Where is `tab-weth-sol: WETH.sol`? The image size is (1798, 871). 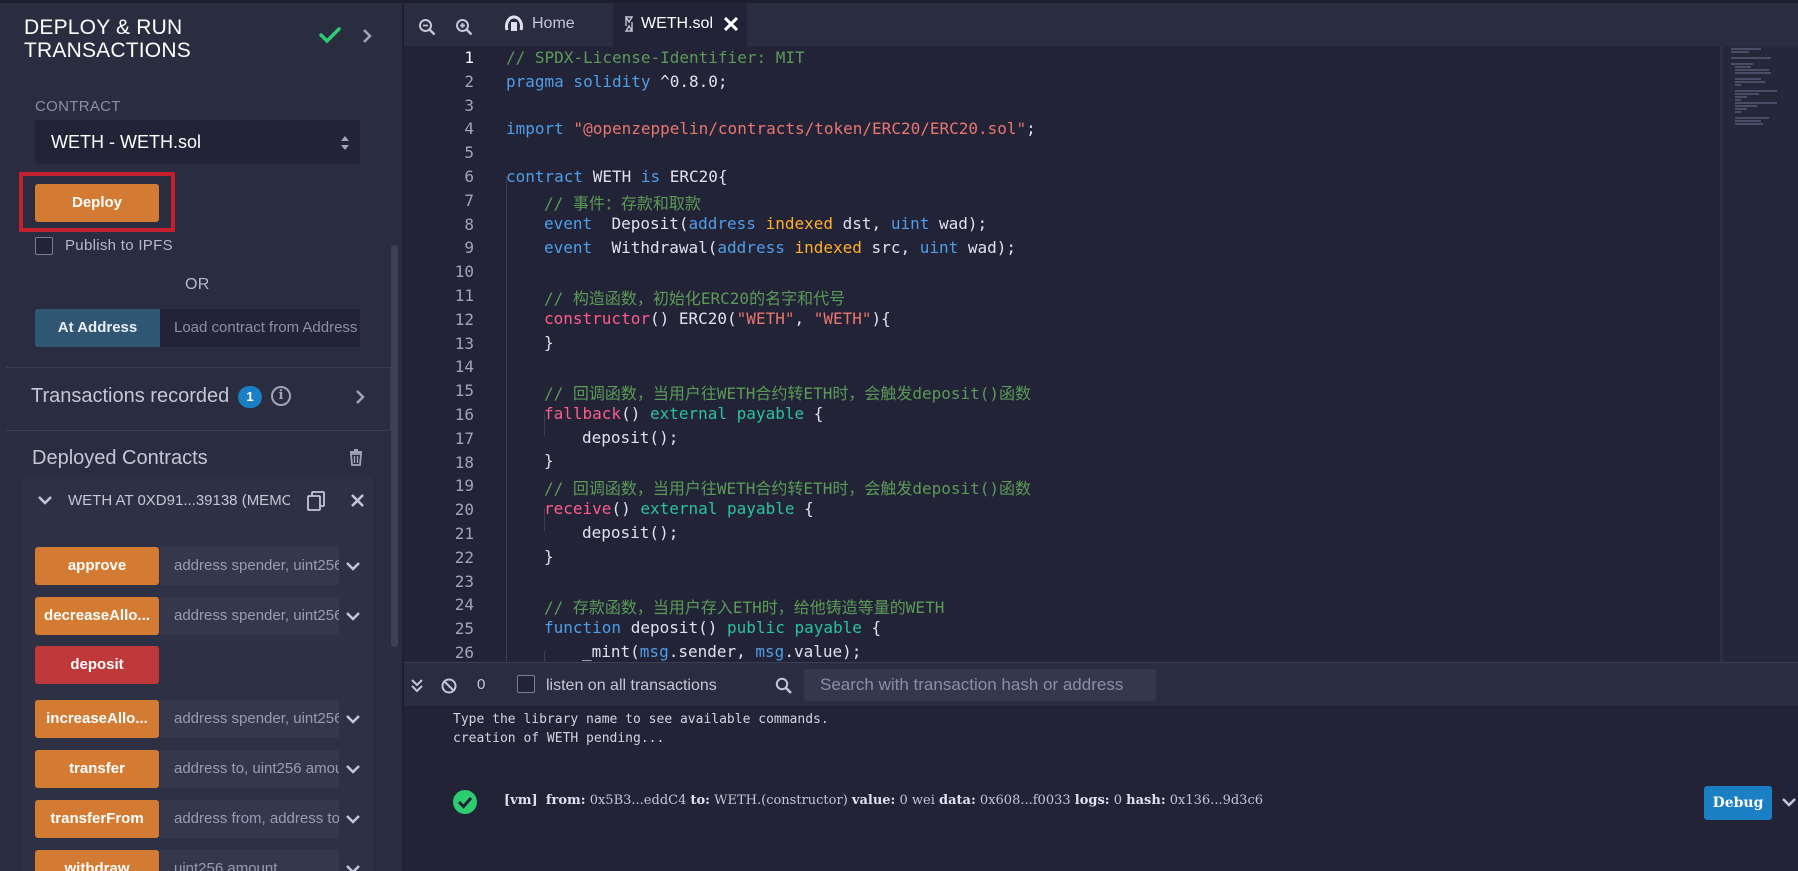 tab-weth-sol: WETH.sol is located at coordinates (680, 24).